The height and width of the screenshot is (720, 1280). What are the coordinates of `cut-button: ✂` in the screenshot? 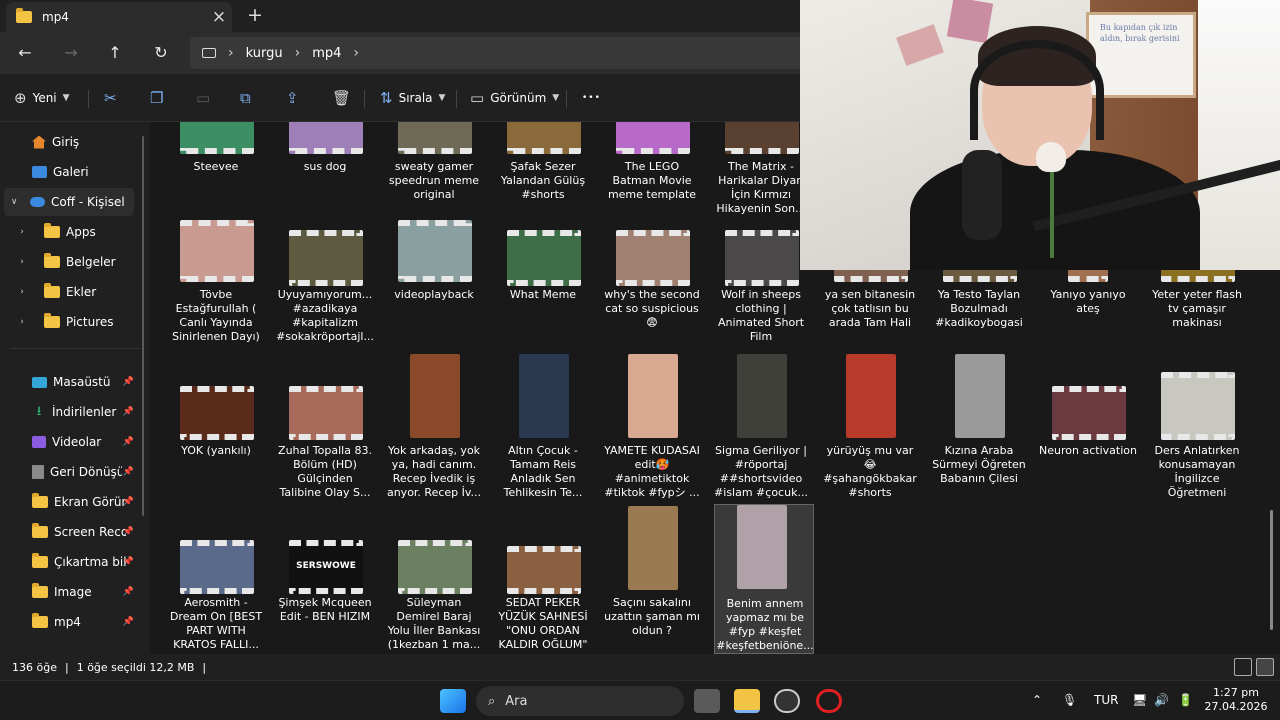 It's located at (110, 98).